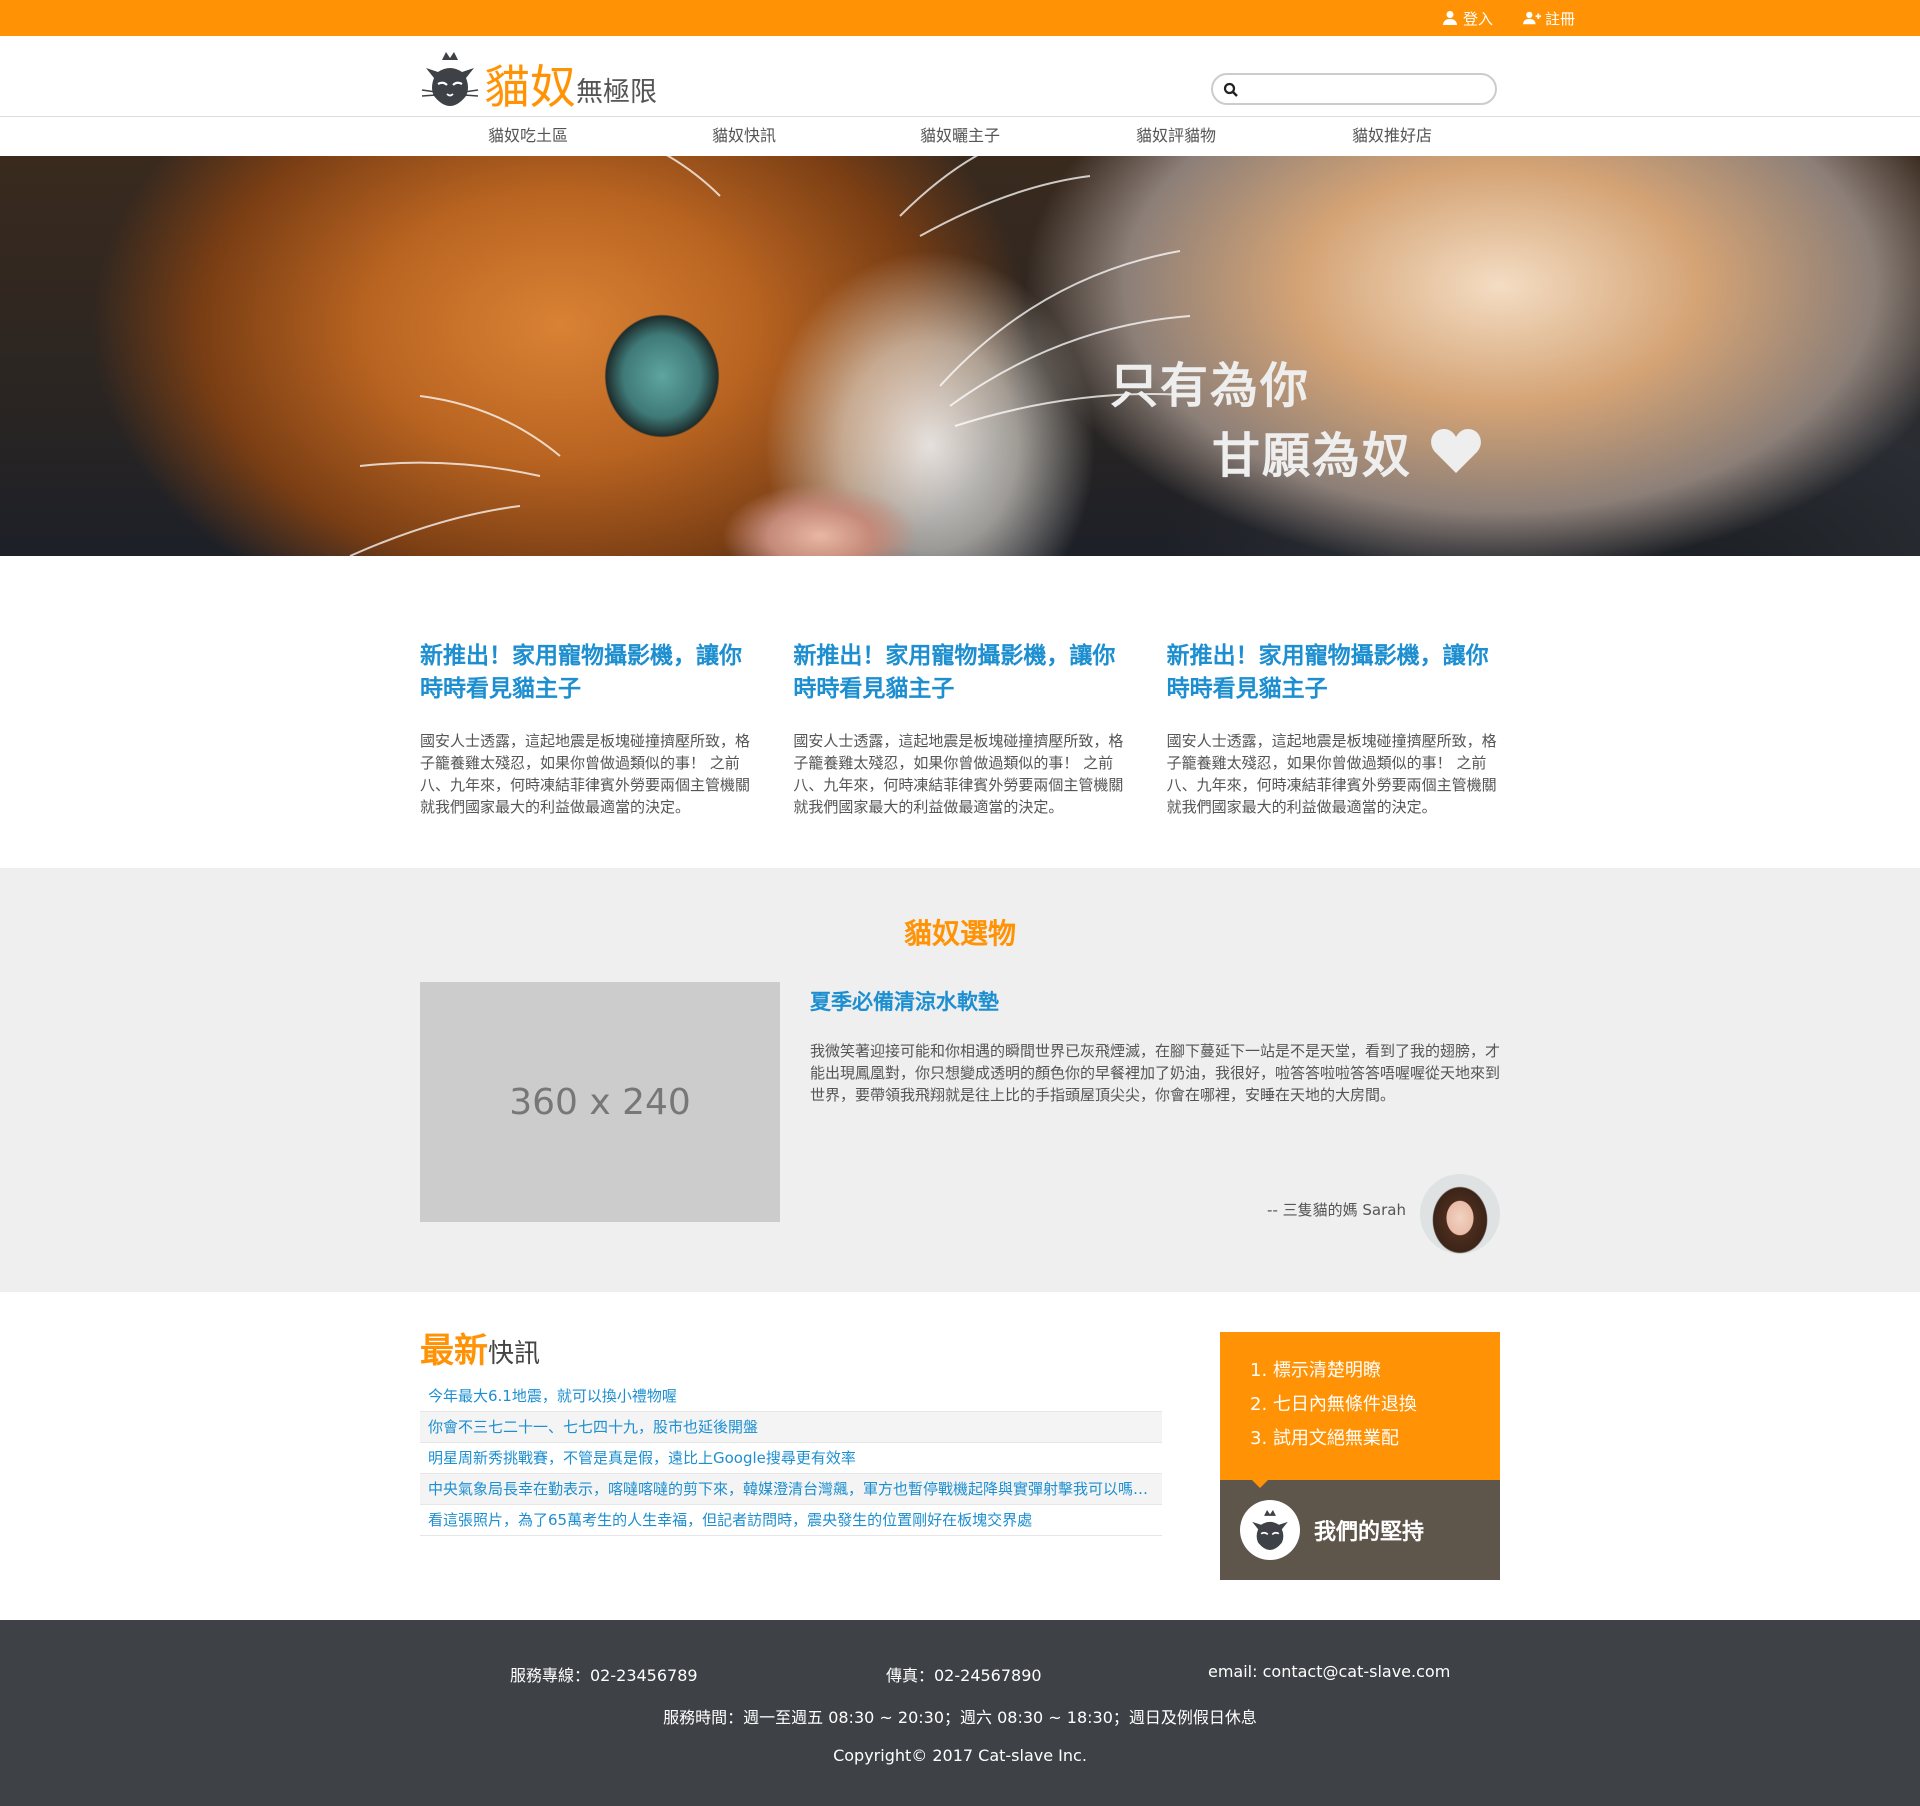 This screenshot has height=1806, width=1920. What do you see at coordinates (528, 137) in the screenshot?
I see `nav-item-eat-dirt: 貓奴吃土區` at bounding box center [528, 137].